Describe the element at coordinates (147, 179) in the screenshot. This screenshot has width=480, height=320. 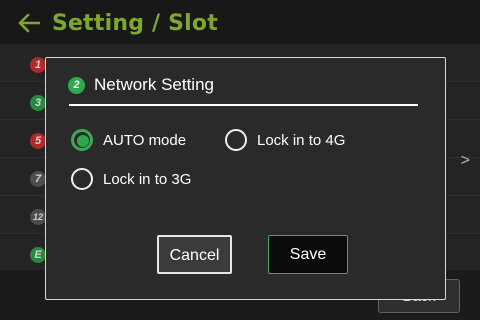
I see `radio-label: Lock in to 3G` at that location.